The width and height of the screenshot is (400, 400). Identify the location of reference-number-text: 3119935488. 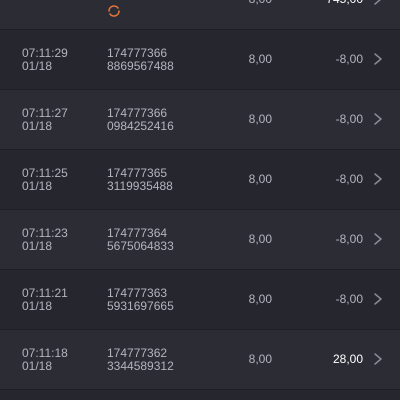
(140, 186).